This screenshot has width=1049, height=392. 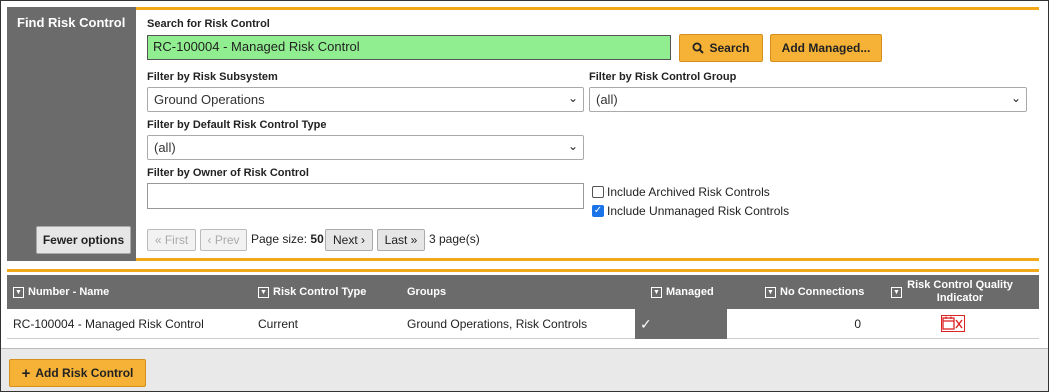 I want to click on cell-managed: ✓, so click(x=681, y=324).